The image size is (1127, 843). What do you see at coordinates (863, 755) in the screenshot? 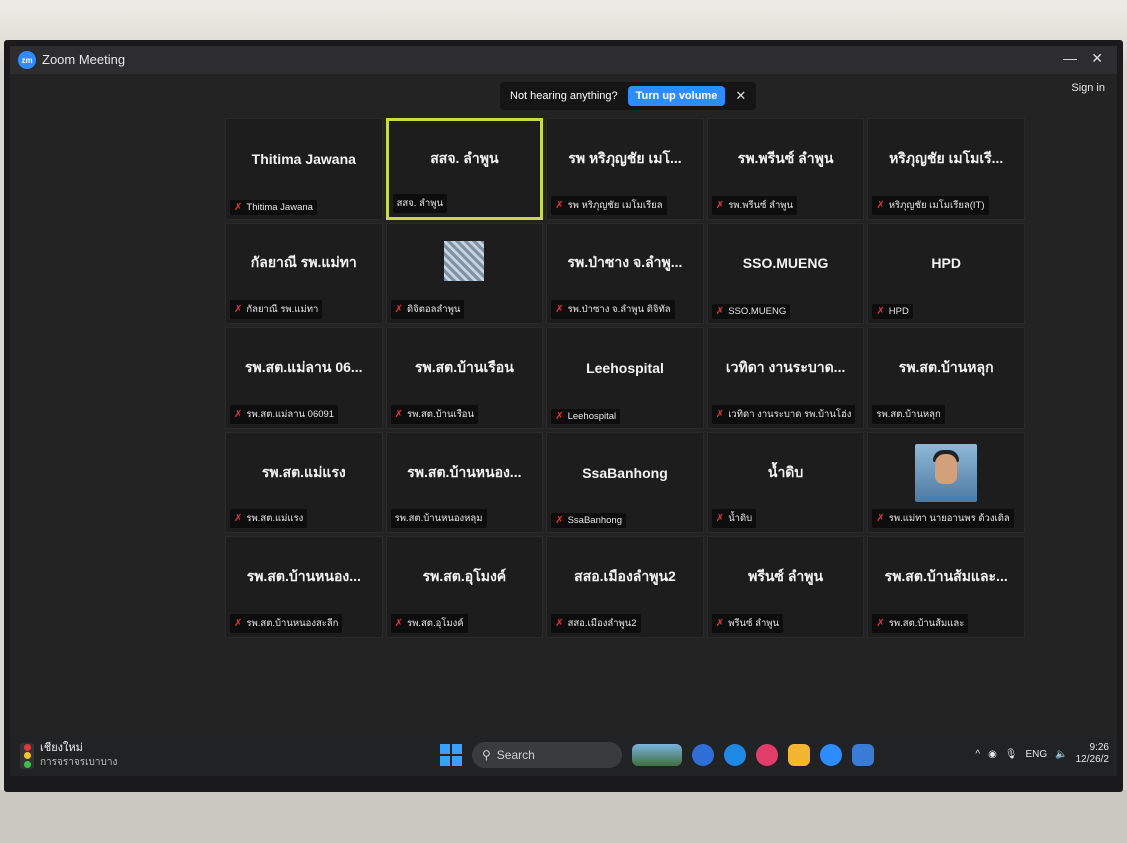
I see `pinned-app-icon` at bounding box center [863, 755].